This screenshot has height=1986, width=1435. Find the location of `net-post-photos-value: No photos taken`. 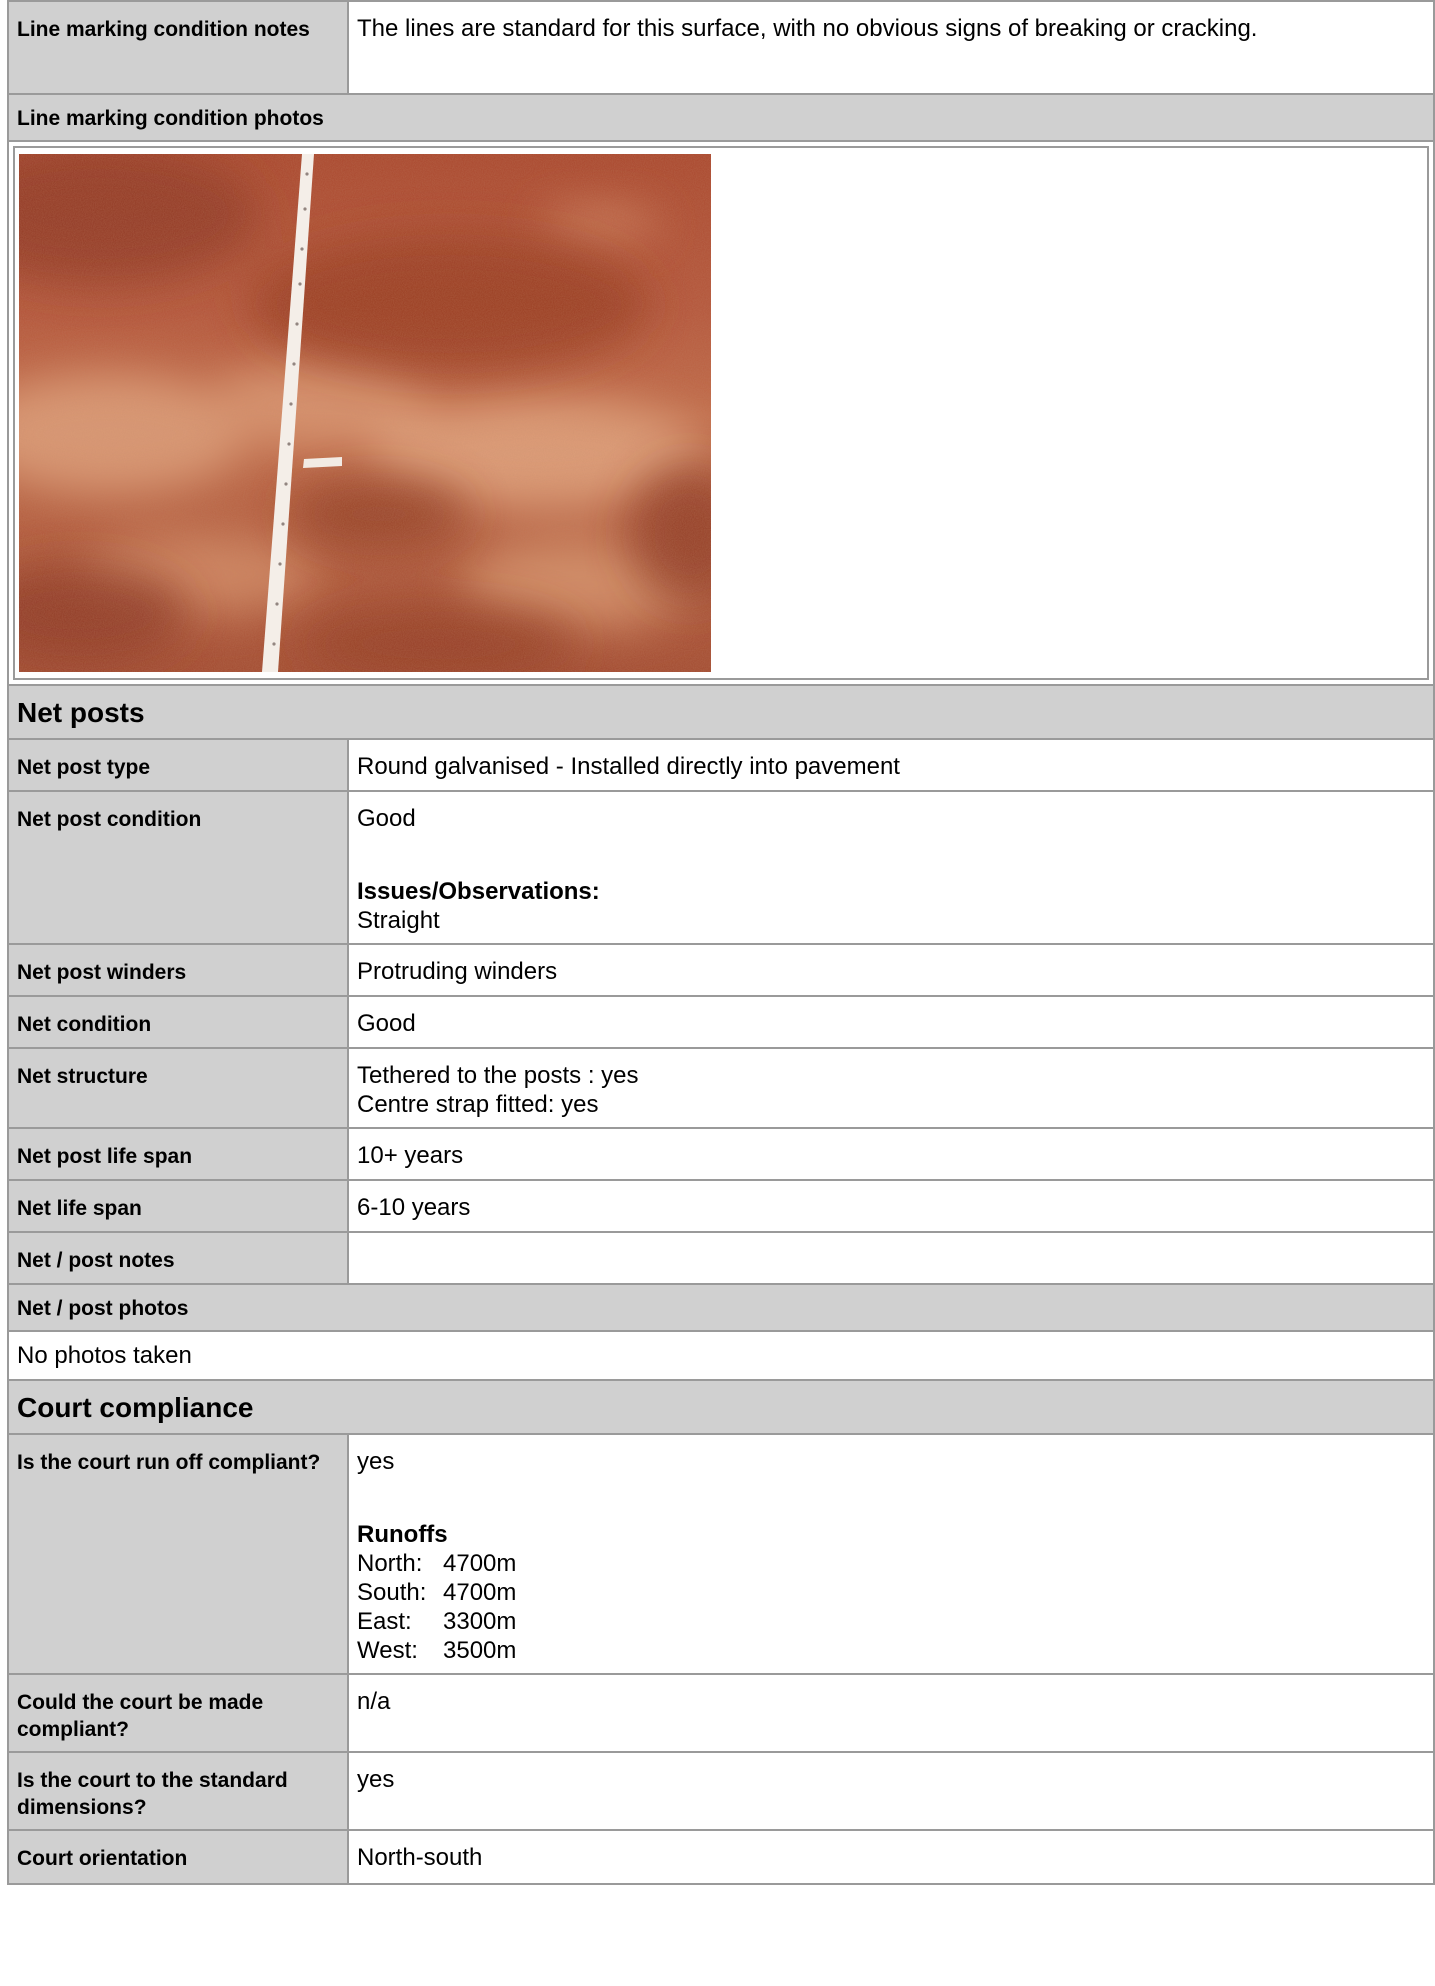

net-post-photos-value: No photos taken is located at coordinates (721, 1355).